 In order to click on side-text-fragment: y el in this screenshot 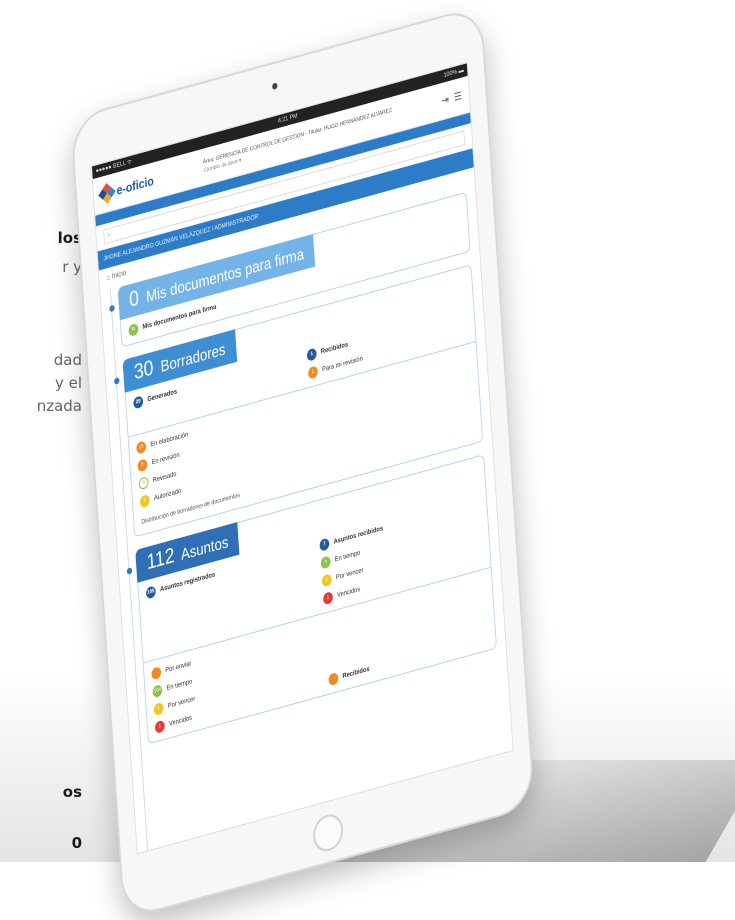, I will do `click(68, 383)`.